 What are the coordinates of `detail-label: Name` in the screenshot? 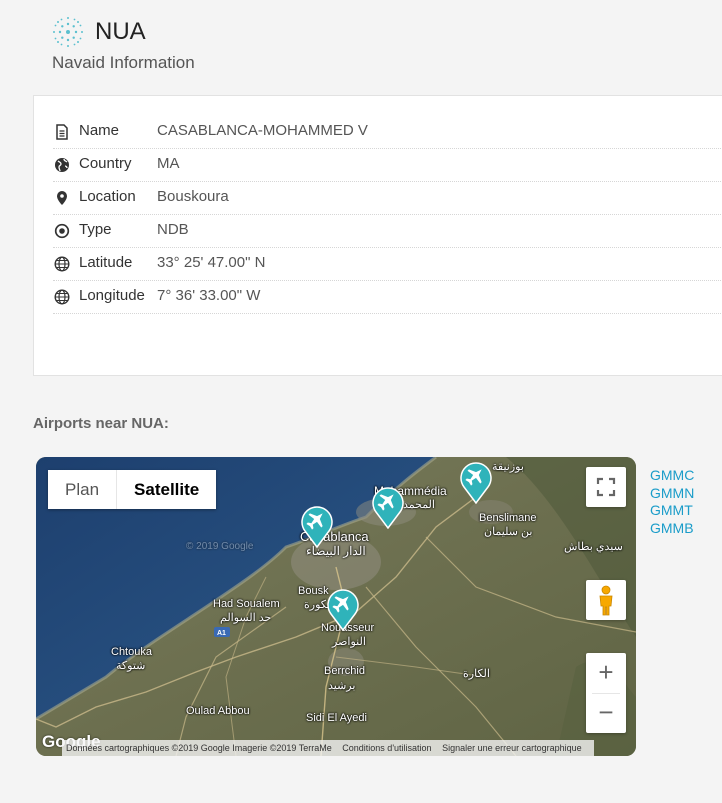 It's located at (99, 130).